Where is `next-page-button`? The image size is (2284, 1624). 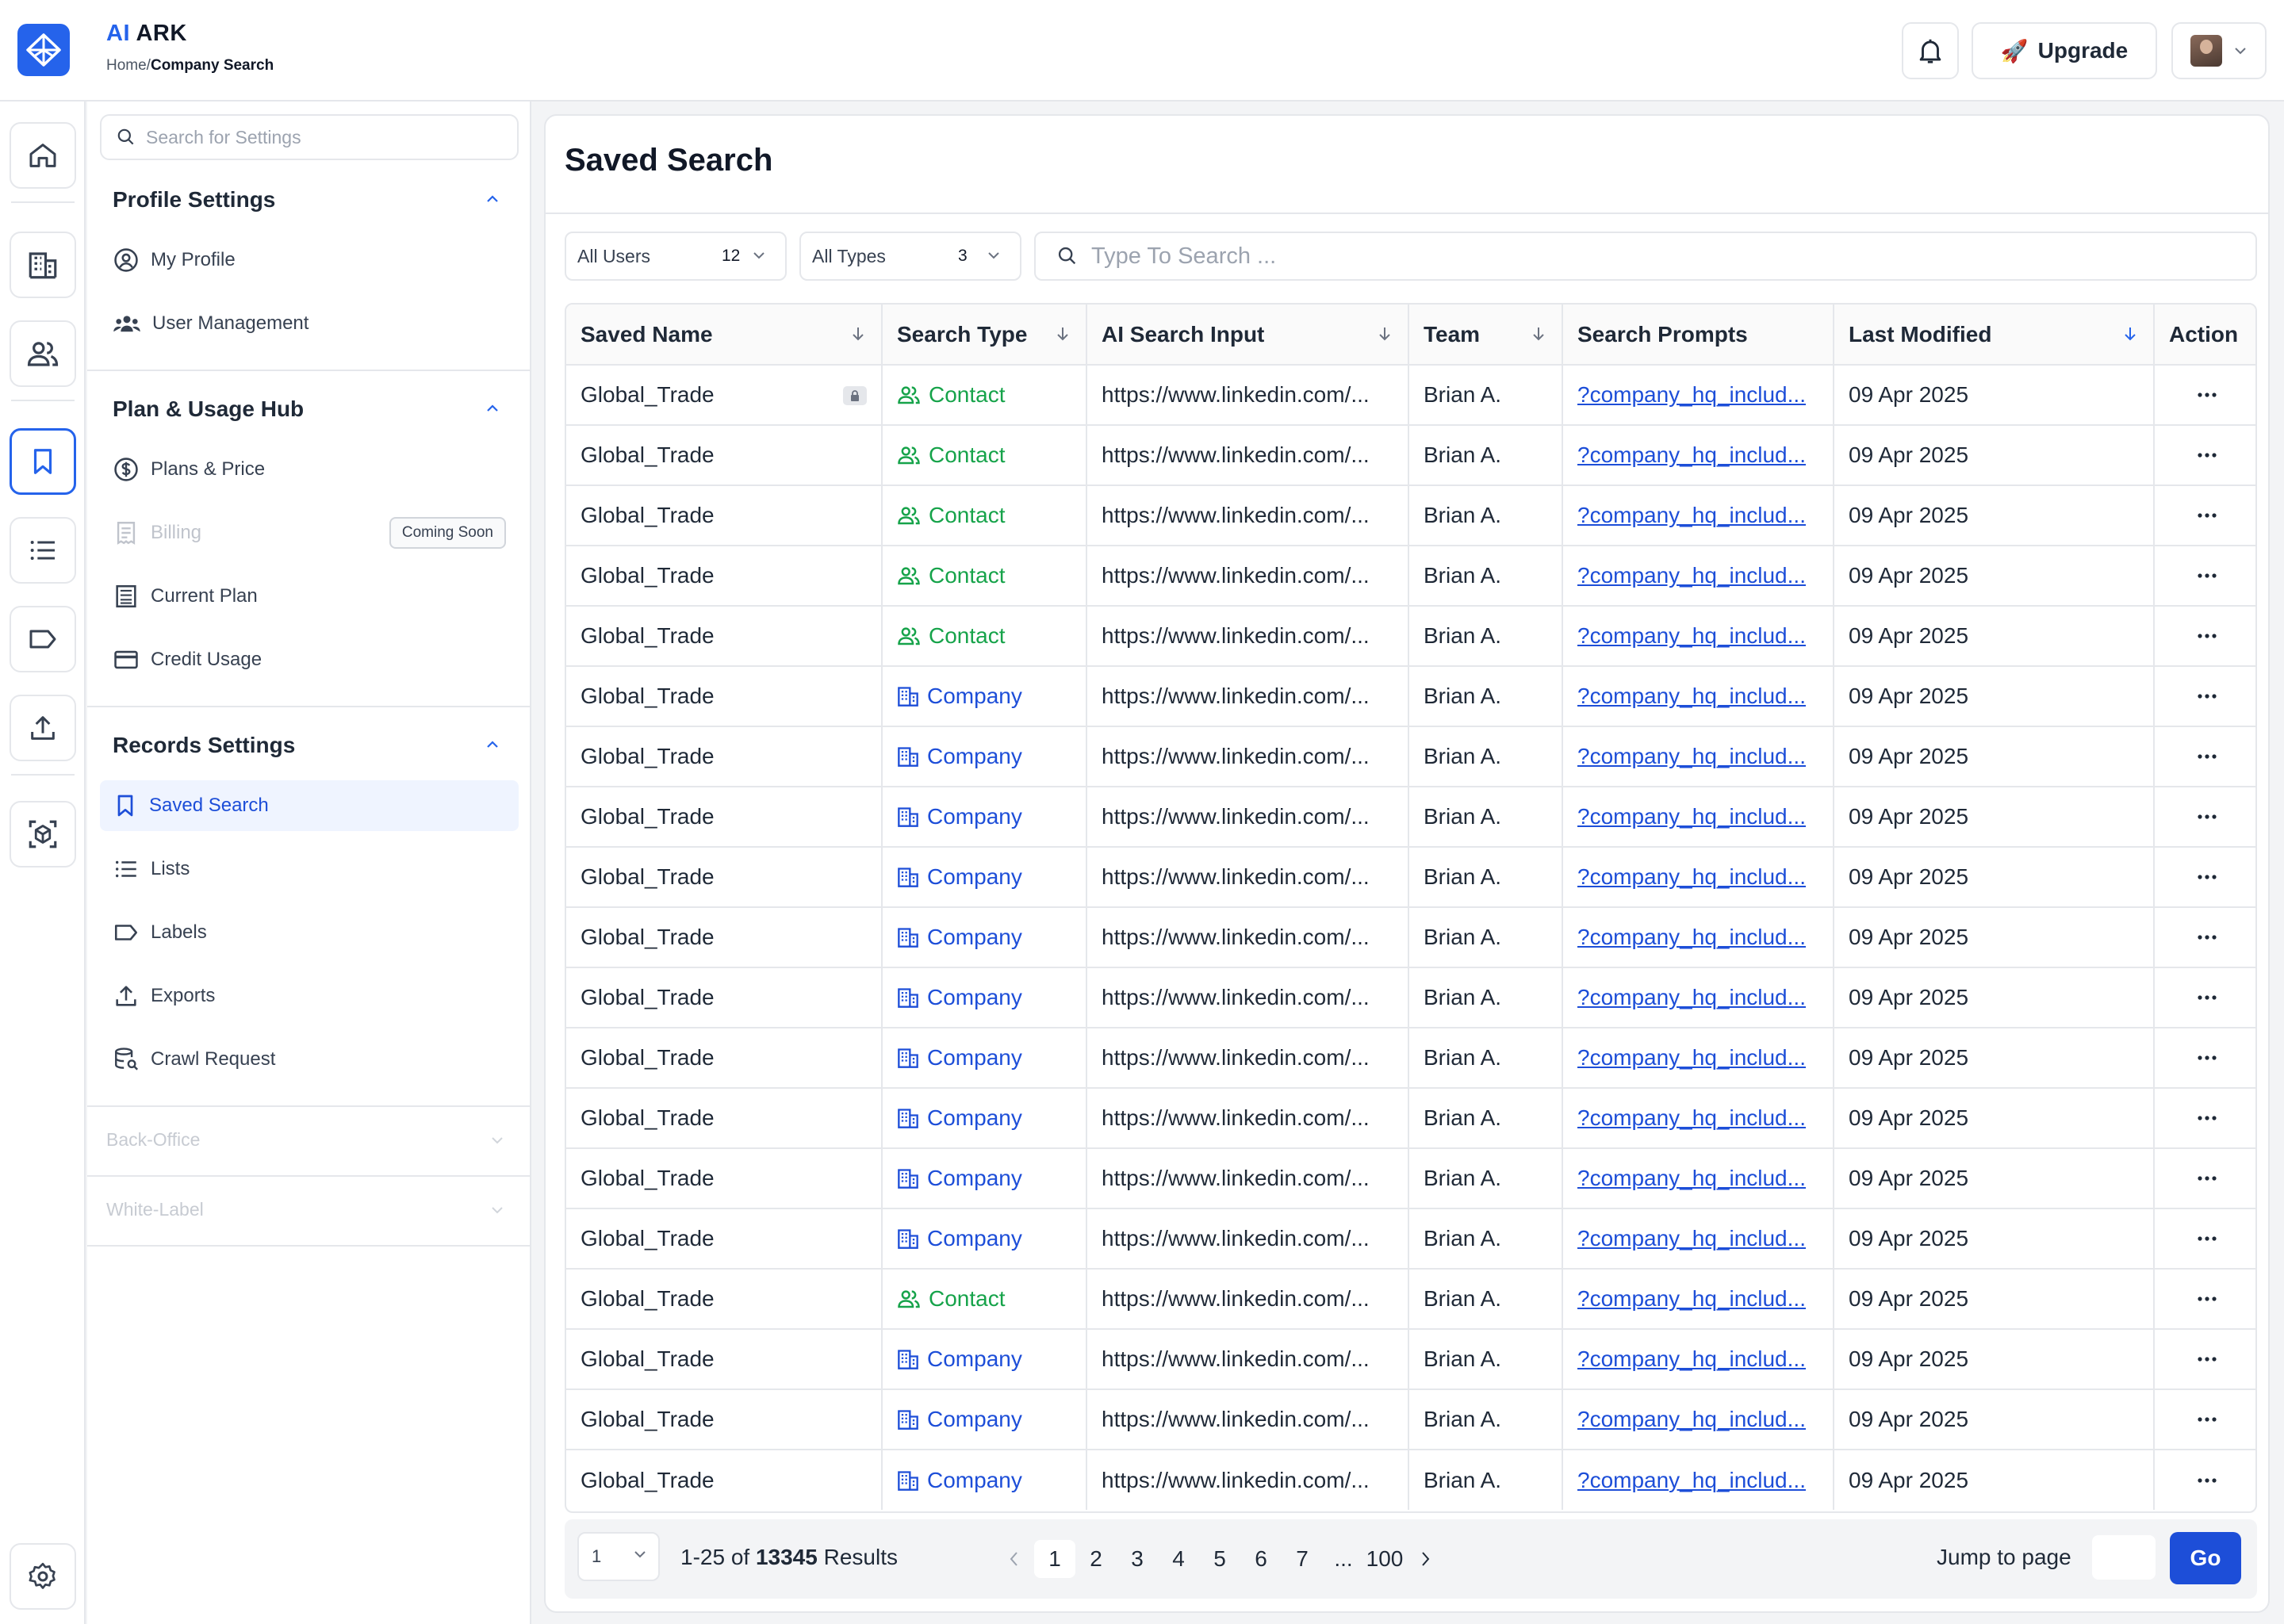 next-page-button is located at coordinates (1426, 1559).